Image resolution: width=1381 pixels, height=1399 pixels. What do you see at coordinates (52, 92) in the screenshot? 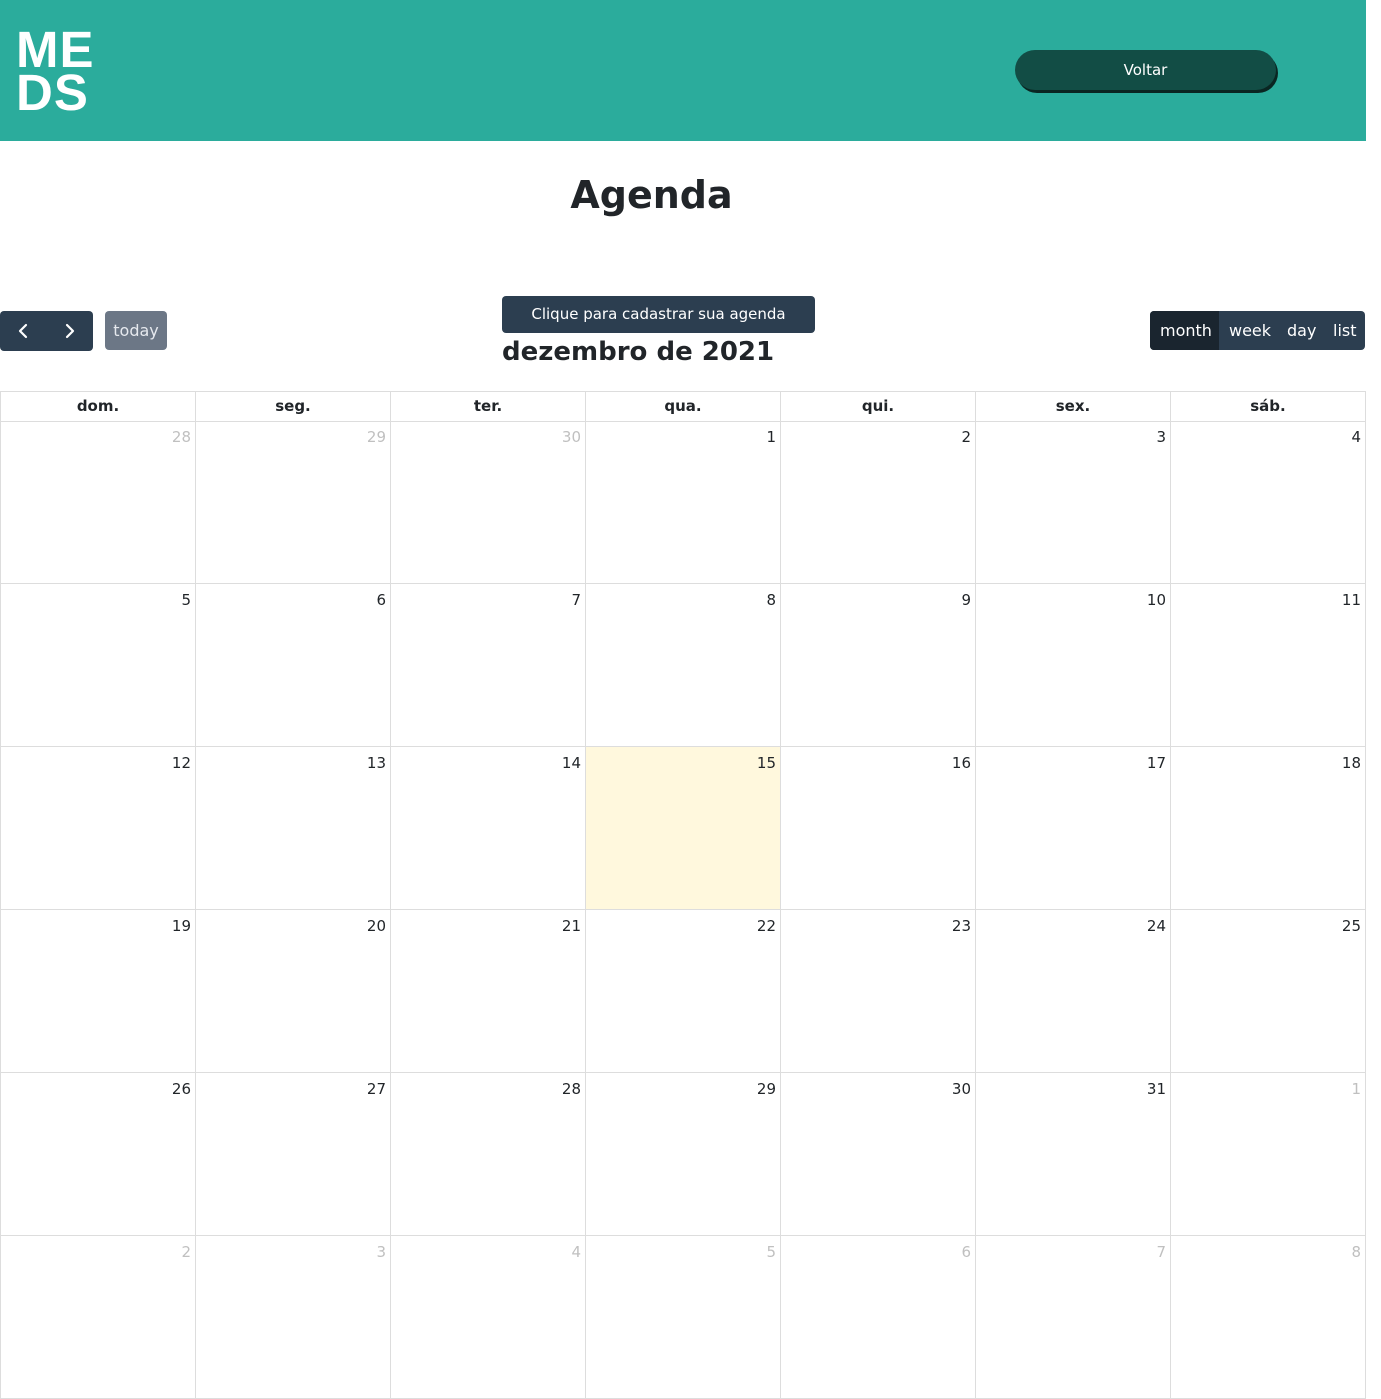
I see `logo-line-2: DS` at bounding box center [52, 92].